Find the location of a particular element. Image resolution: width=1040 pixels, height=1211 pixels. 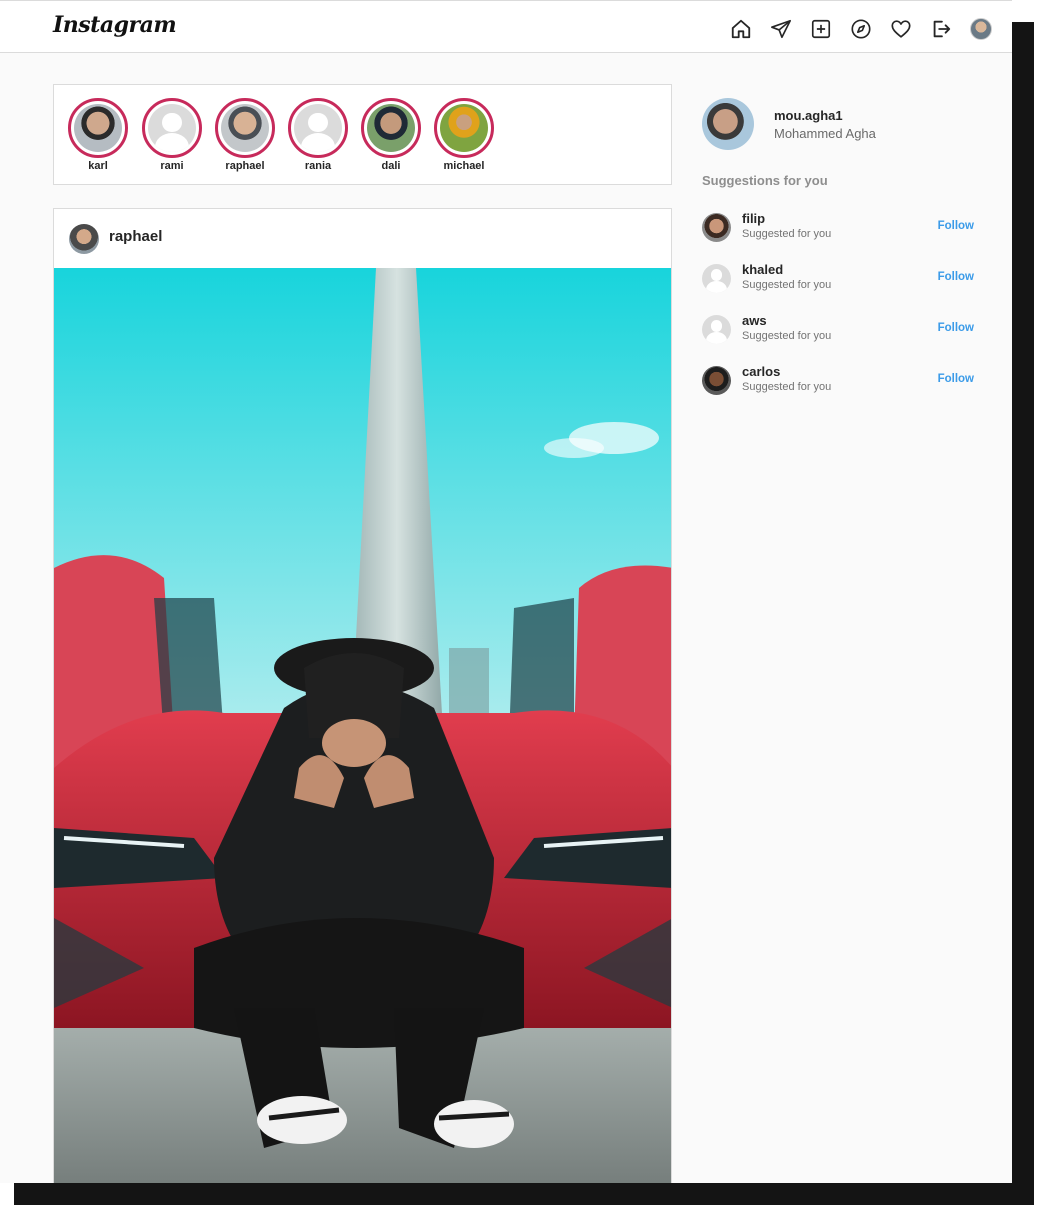

story-item: rami is located at coordinates (172, 135).